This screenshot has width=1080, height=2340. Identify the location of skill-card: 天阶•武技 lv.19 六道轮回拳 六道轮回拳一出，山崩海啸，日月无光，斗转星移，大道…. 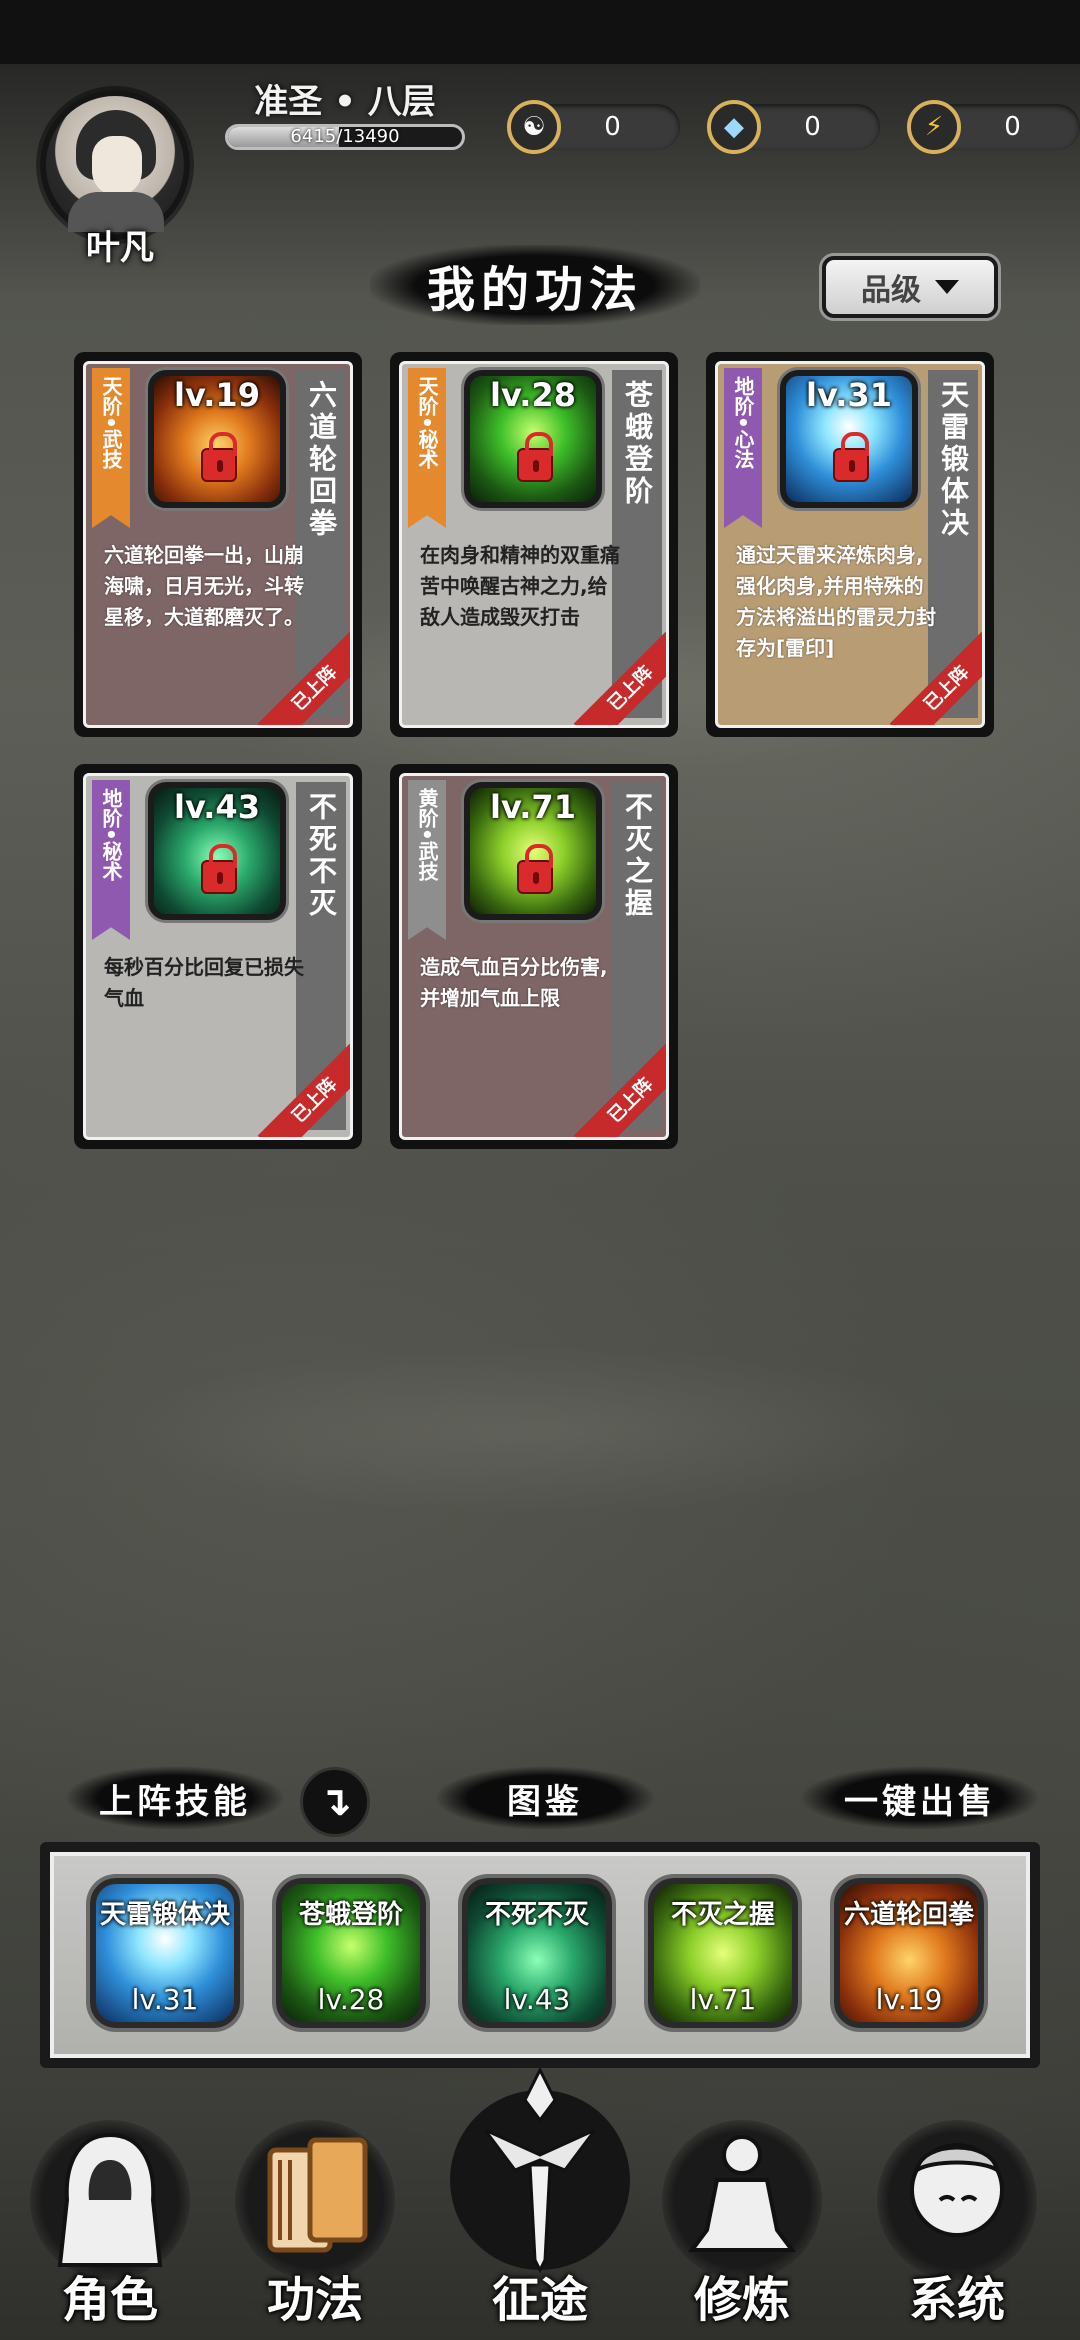
(218, 544).